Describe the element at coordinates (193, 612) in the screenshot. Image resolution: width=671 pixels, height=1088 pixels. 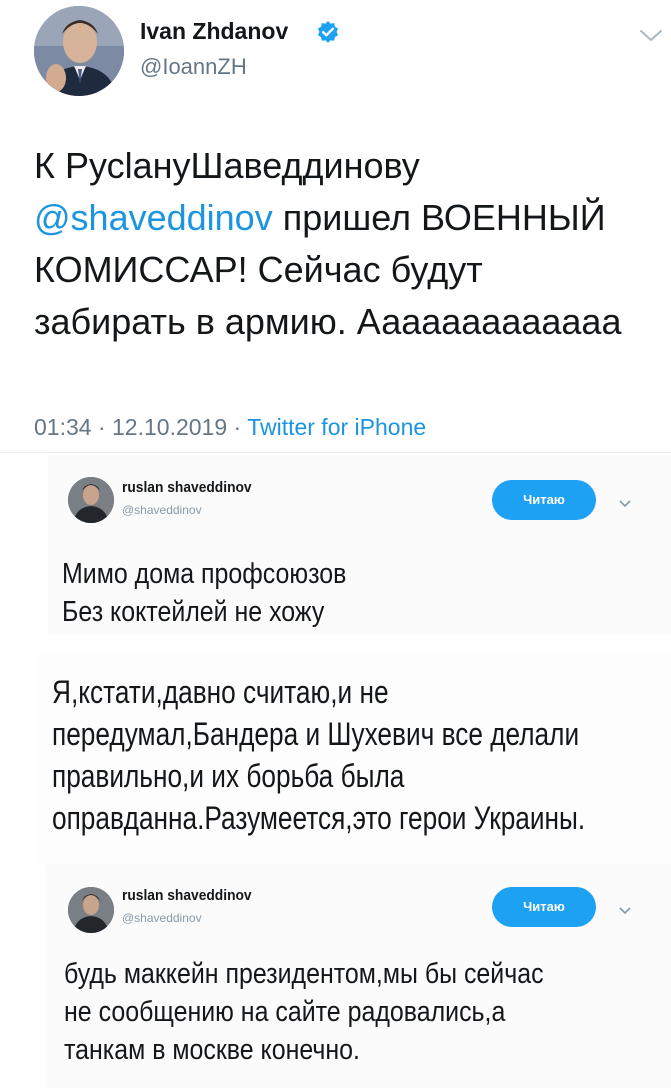
I see `embedded-text-line: Без коктейлей не хожу` at that location.